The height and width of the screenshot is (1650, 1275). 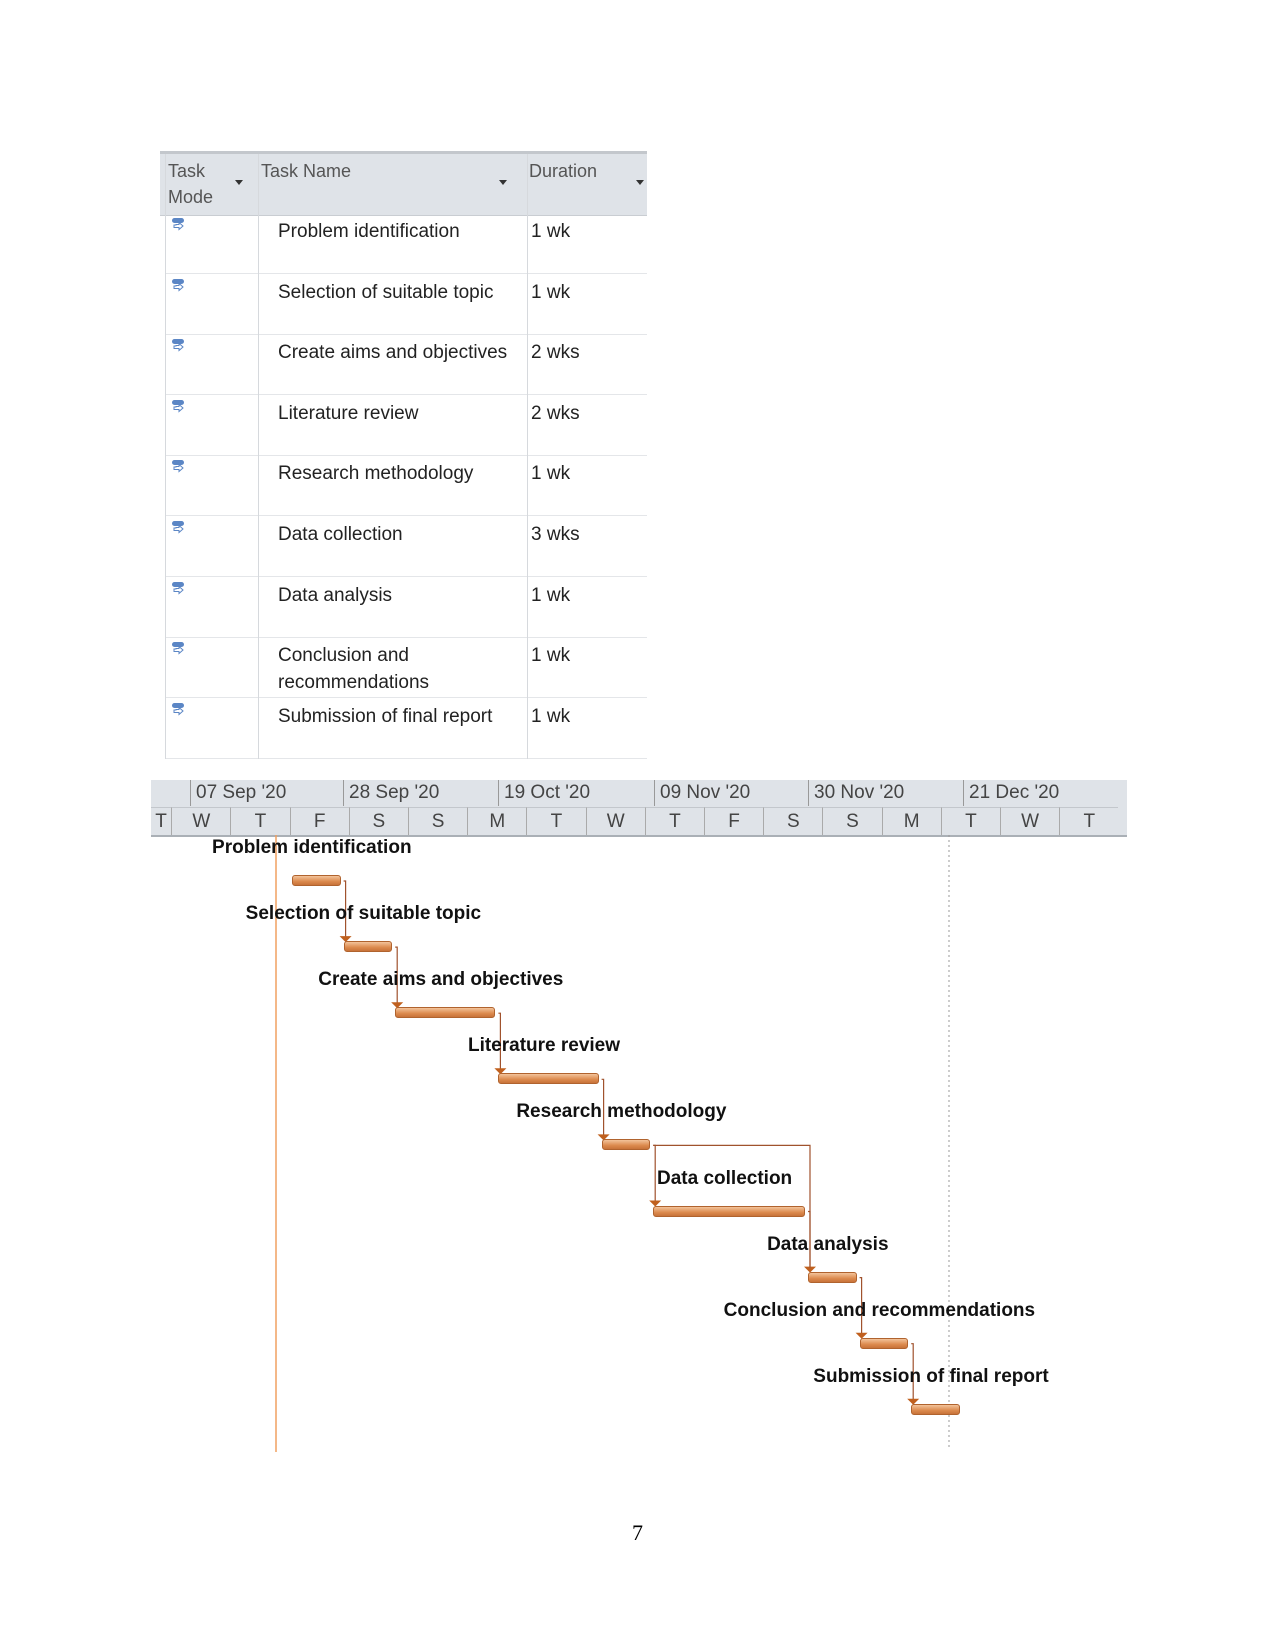 What do you see at coordinates (828, 1244) in the screenshot?
I see `gantt-bar-label: Data analysis` at bounding box center [828, 1244].